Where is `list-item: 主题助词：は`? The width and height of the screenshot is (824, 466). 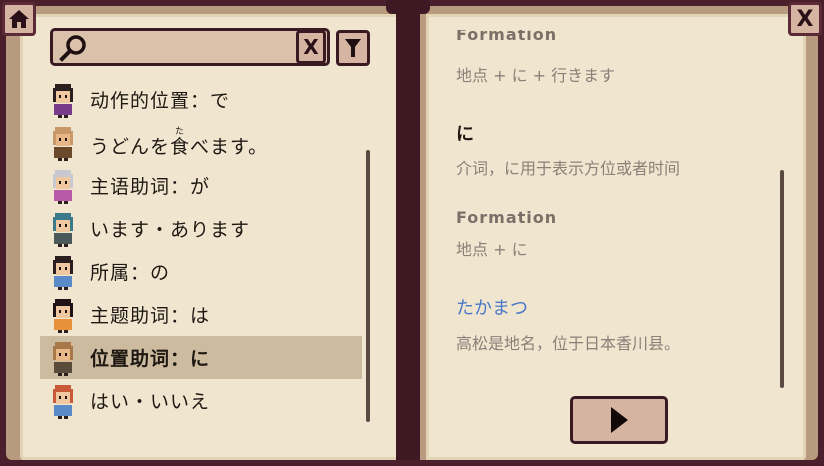
list-item: 主题助词：は is located at coordinates (201, 314).